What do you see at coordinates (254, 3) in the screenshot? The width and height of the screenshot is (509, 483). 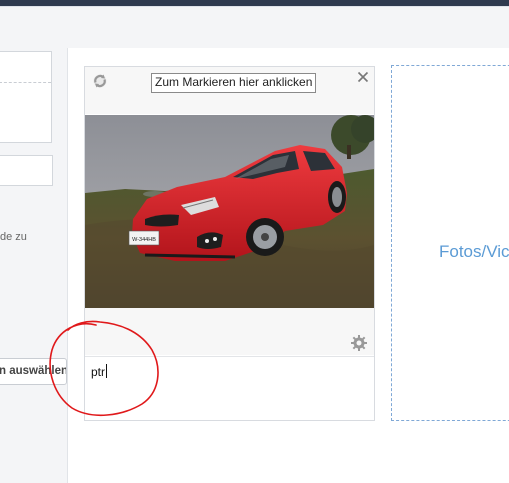 I see `top-bar` at bounding box center [254, 3].